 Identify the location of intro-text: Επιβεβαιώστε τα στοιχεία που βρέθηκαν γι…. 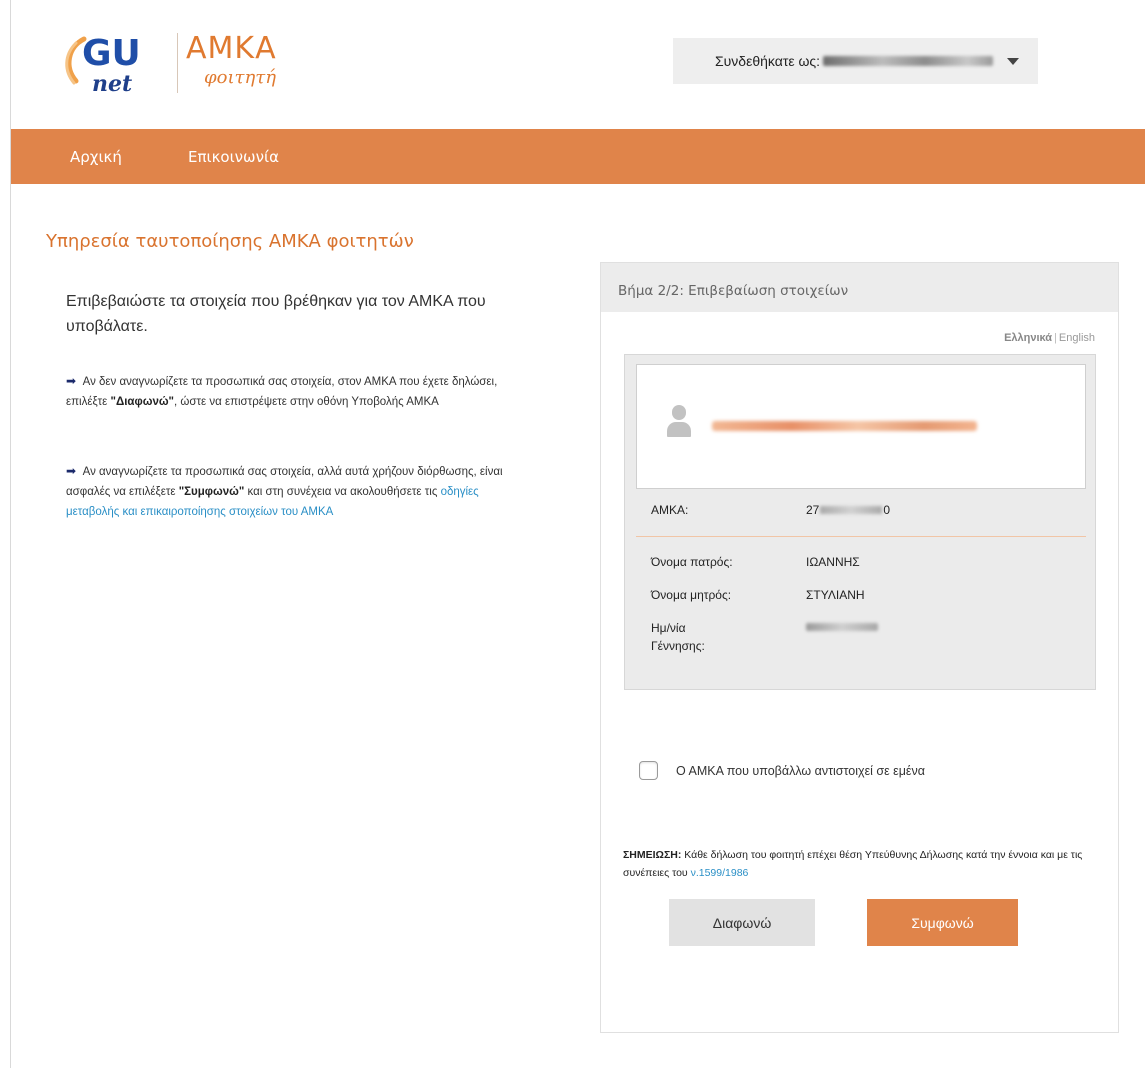
(276, 314).